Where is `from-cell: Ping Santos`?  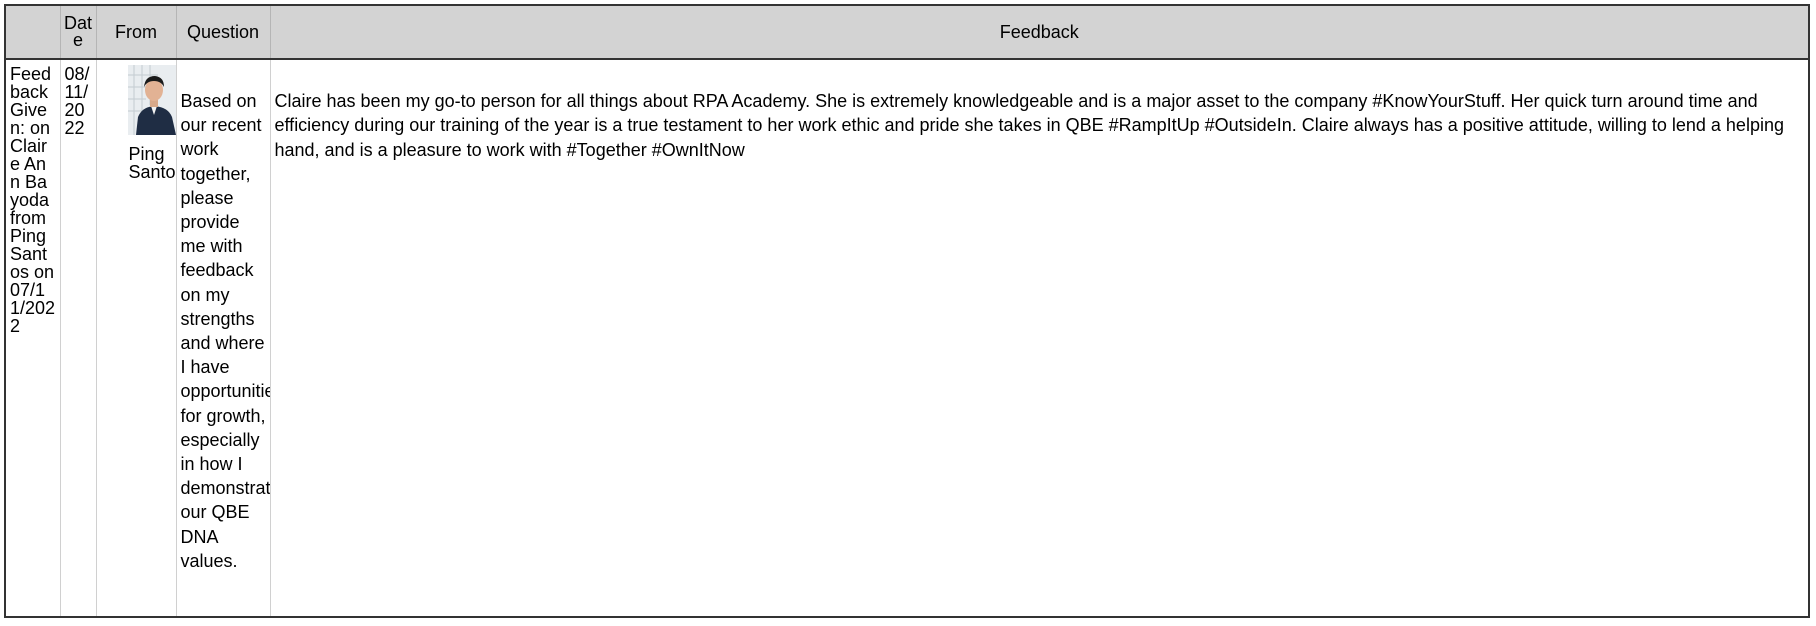 from-cell: Ping Santos is located at coordinates (136, 337).